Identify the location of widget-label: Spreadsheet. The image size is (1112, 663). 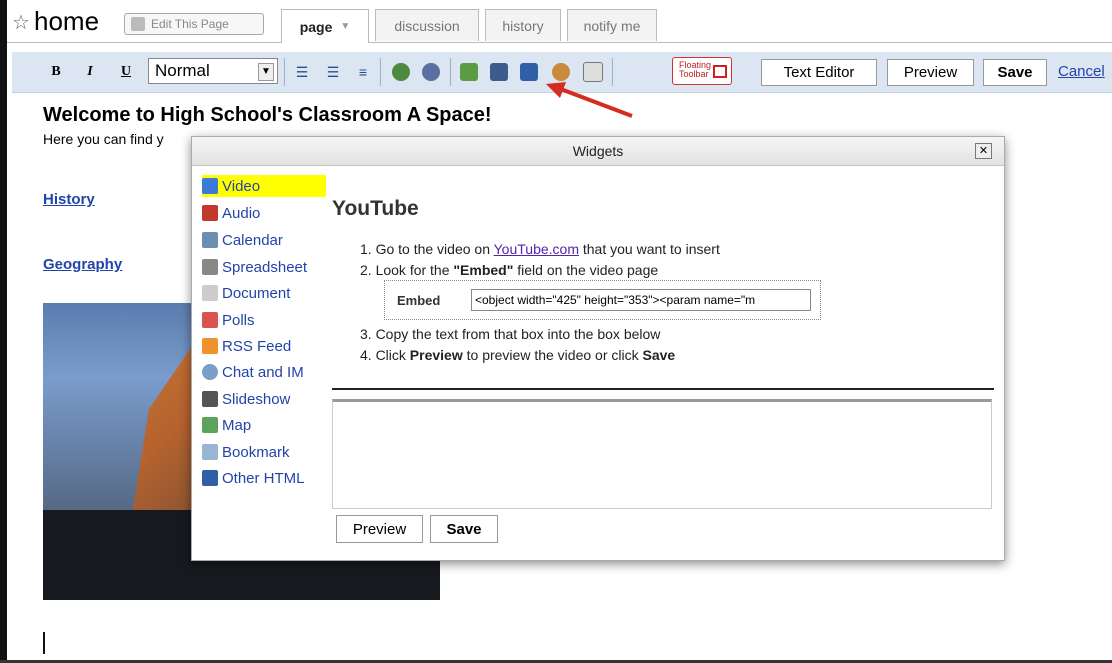
(265, 267).